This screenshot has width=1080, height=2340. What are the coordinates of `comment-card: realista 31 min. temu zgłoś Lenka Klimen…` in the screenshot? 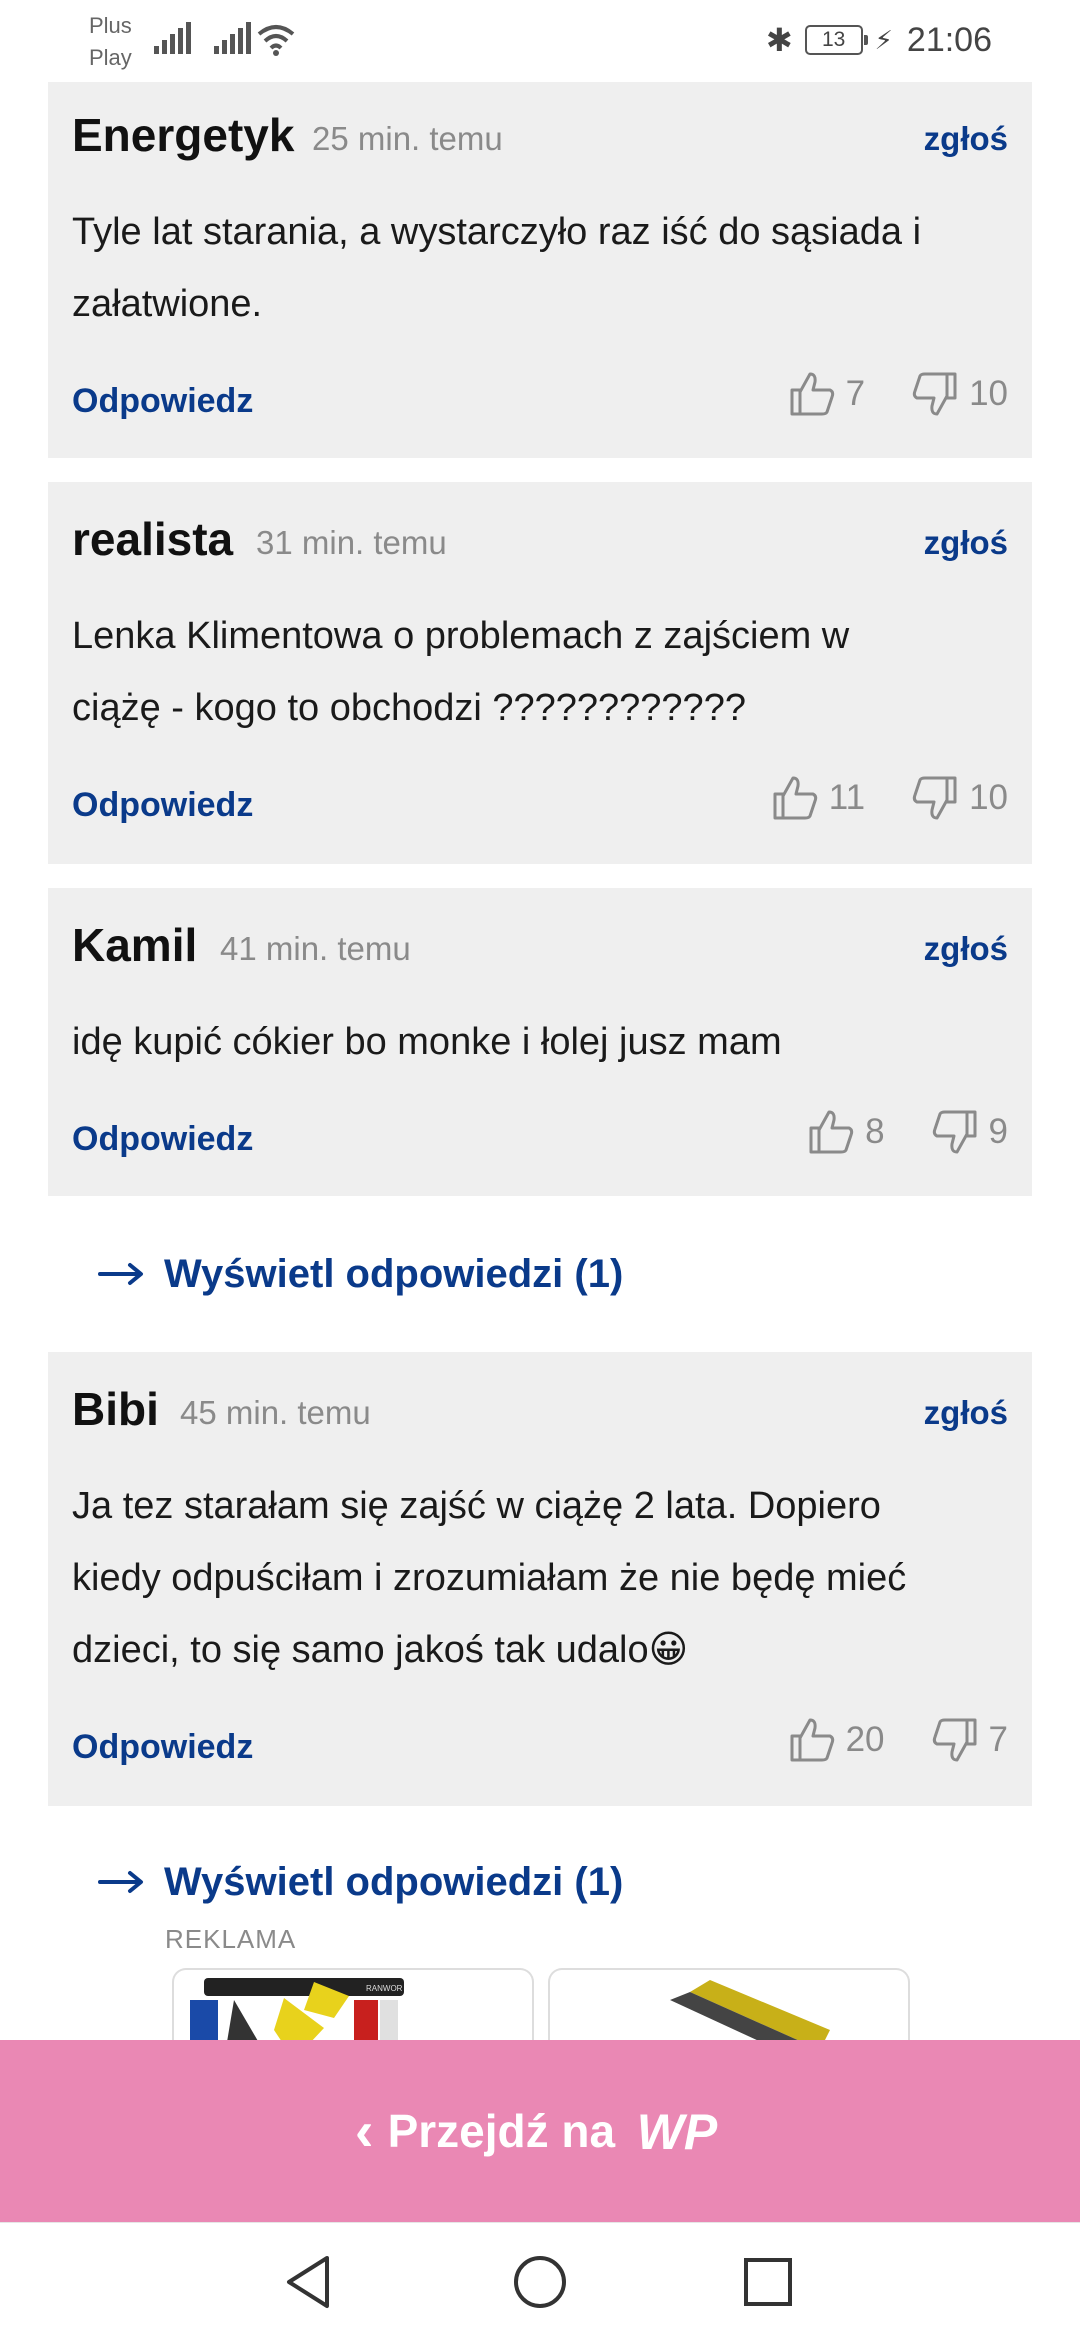 It's located at (540, 673).